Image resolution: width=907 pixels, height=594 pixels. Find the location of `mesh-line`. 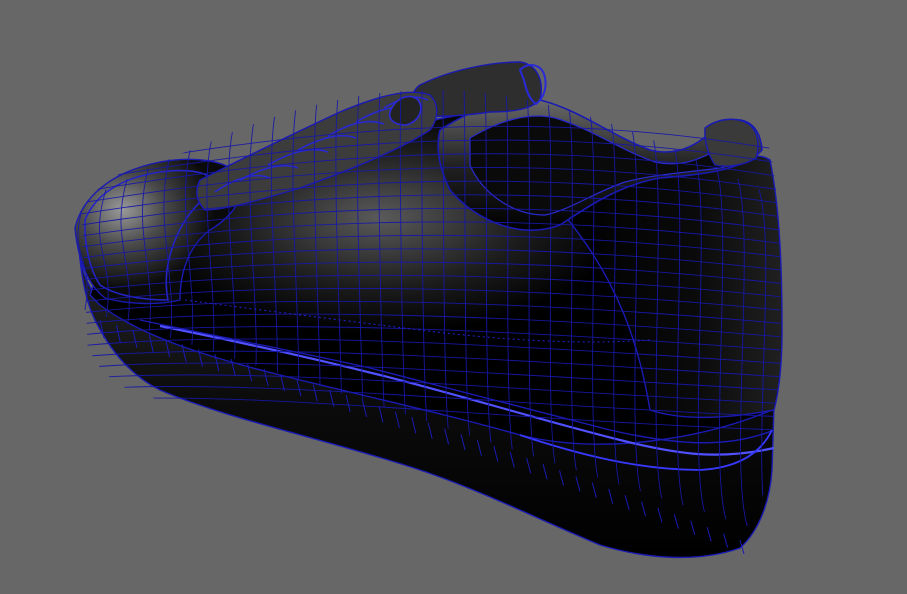

mesh-line is located at coordinates (781, 370).